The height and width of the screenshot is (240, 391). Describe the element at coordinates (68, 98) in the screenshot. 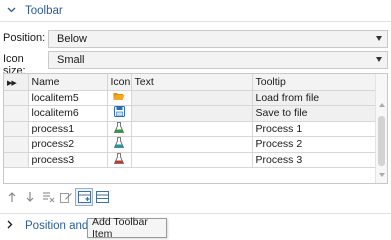

I see `cell-name: localitem5` at that location.